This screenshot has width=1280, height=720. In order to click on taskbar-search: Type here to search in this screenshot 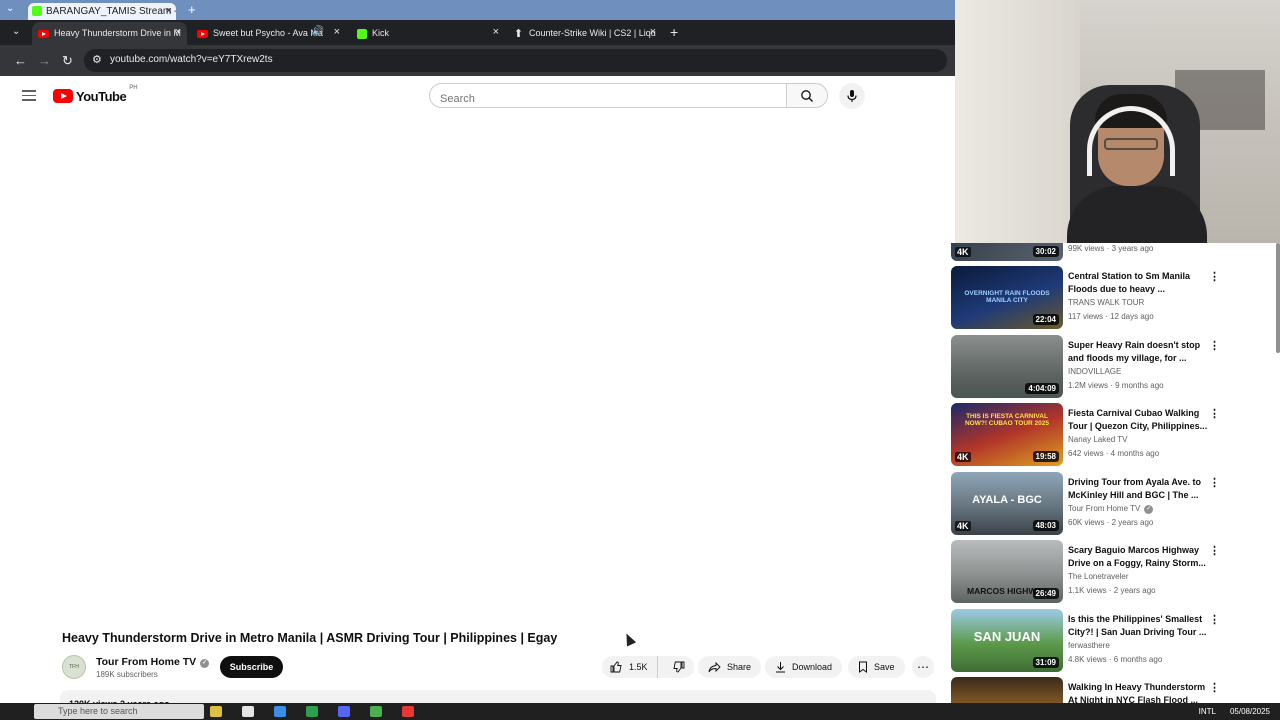, I will do `click(119, 711)`.